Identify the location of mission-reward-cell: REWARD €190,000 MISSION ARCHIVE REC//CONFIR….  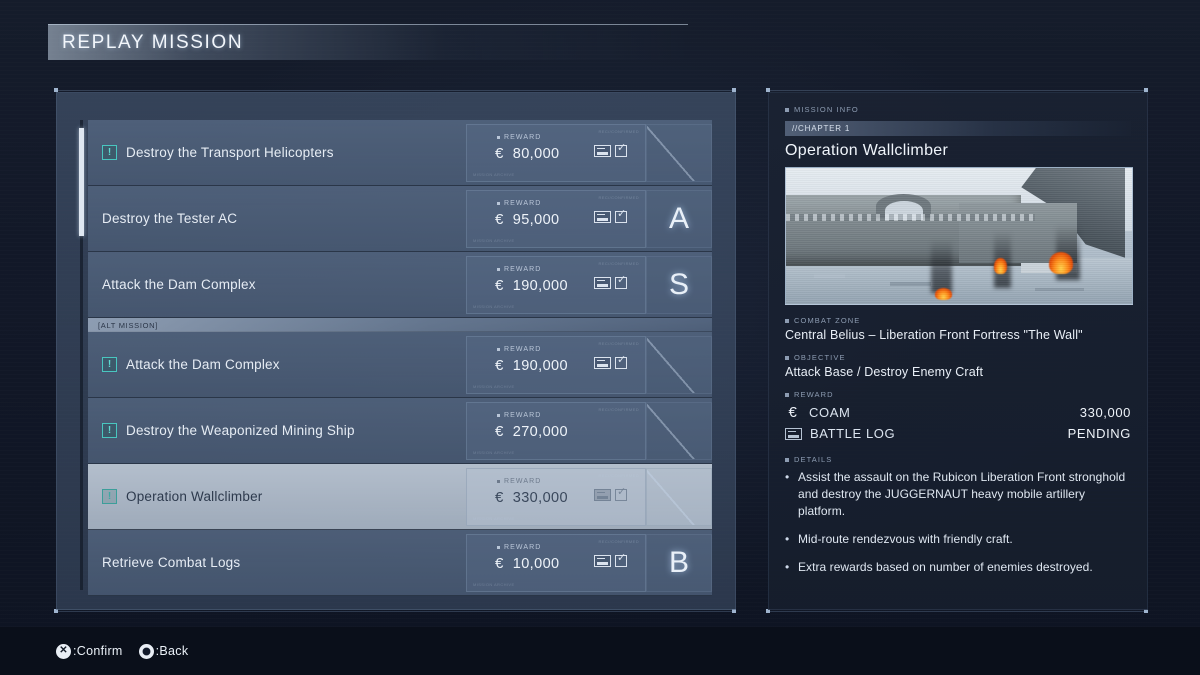
(556, 284).